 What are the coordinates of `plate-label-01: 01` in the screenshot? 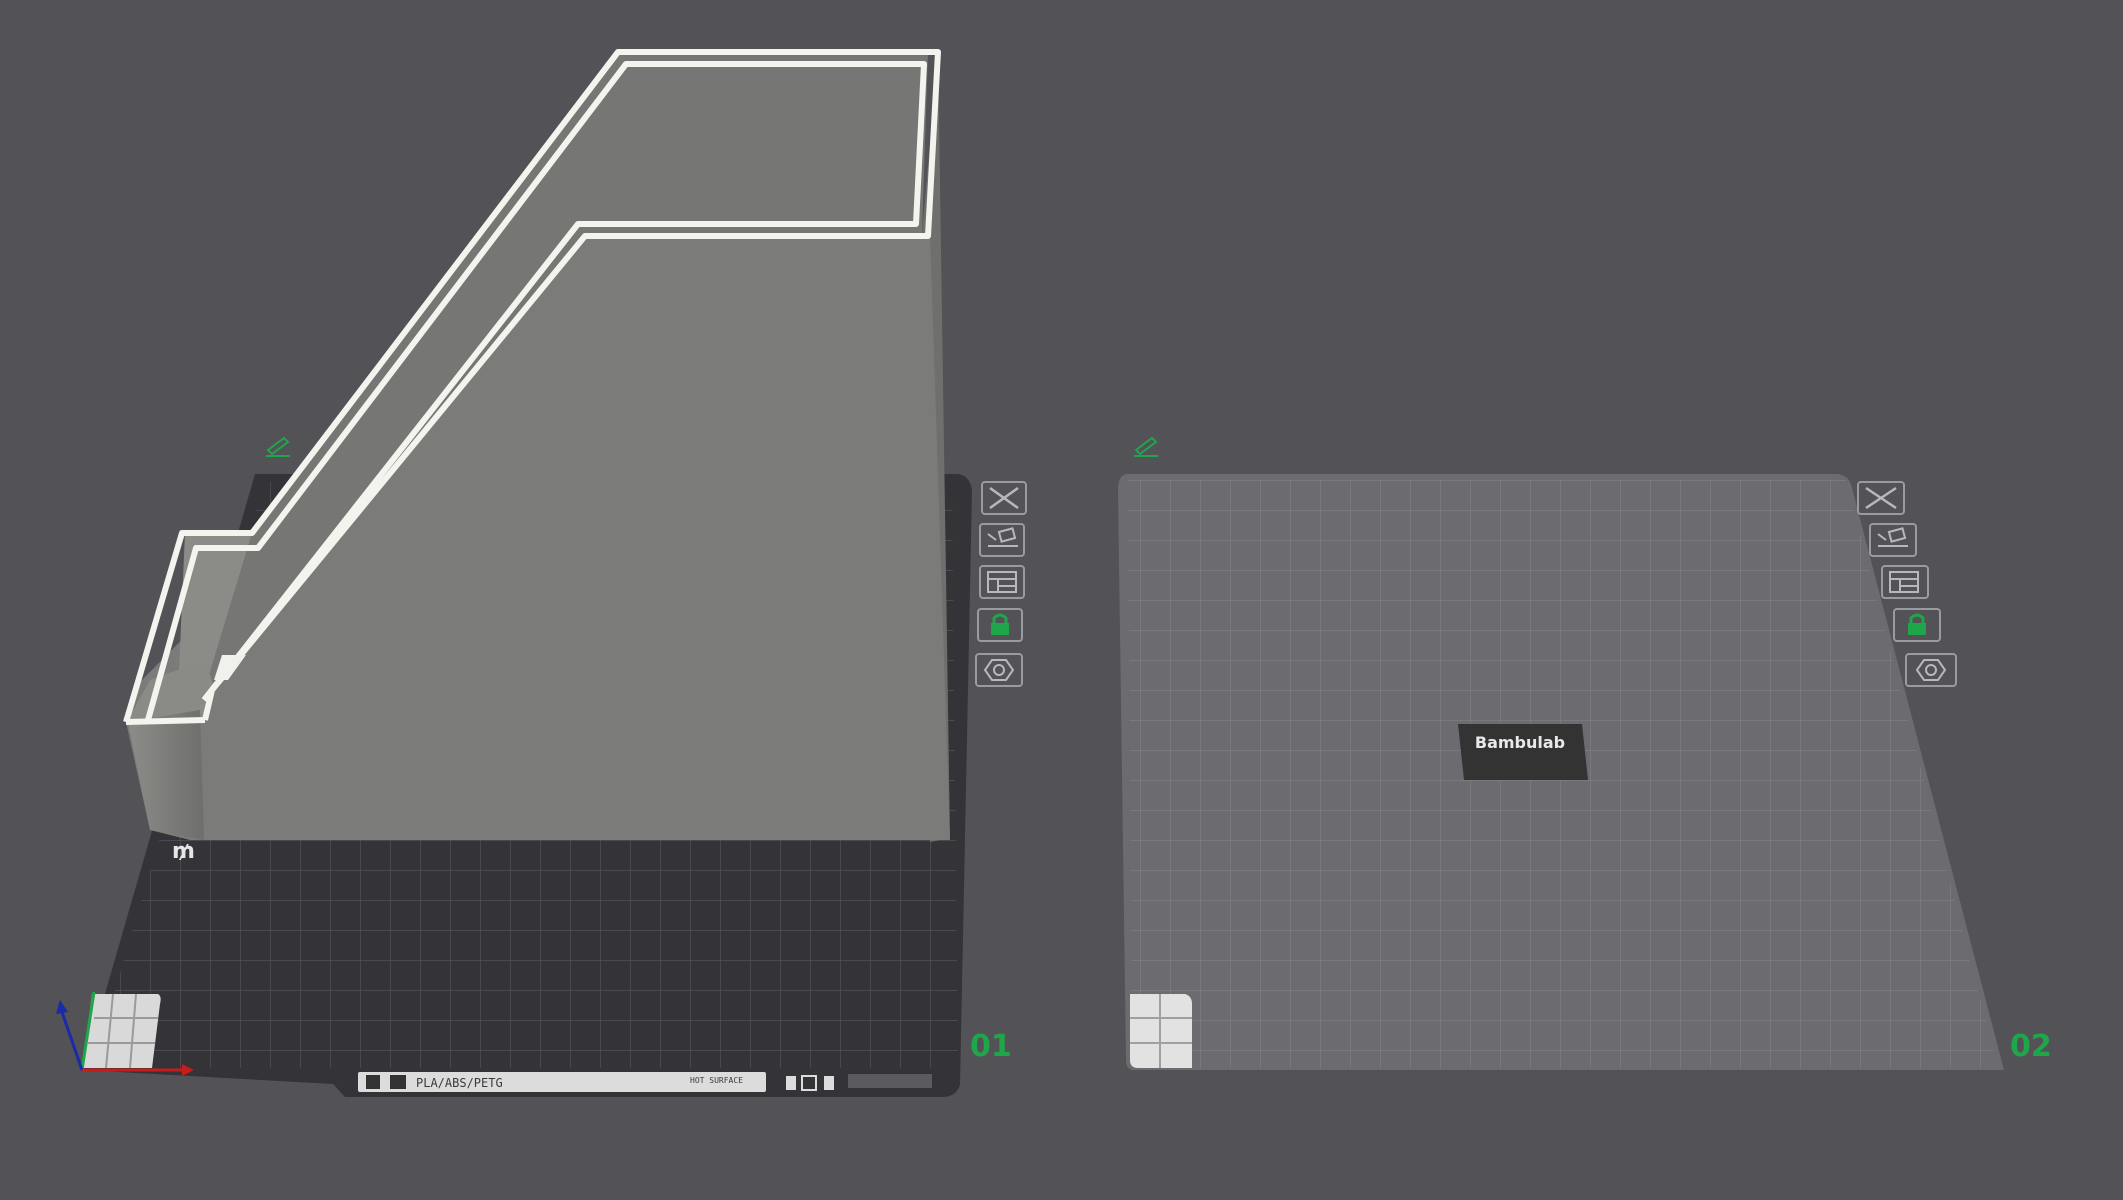 It's located at (991, 1046).